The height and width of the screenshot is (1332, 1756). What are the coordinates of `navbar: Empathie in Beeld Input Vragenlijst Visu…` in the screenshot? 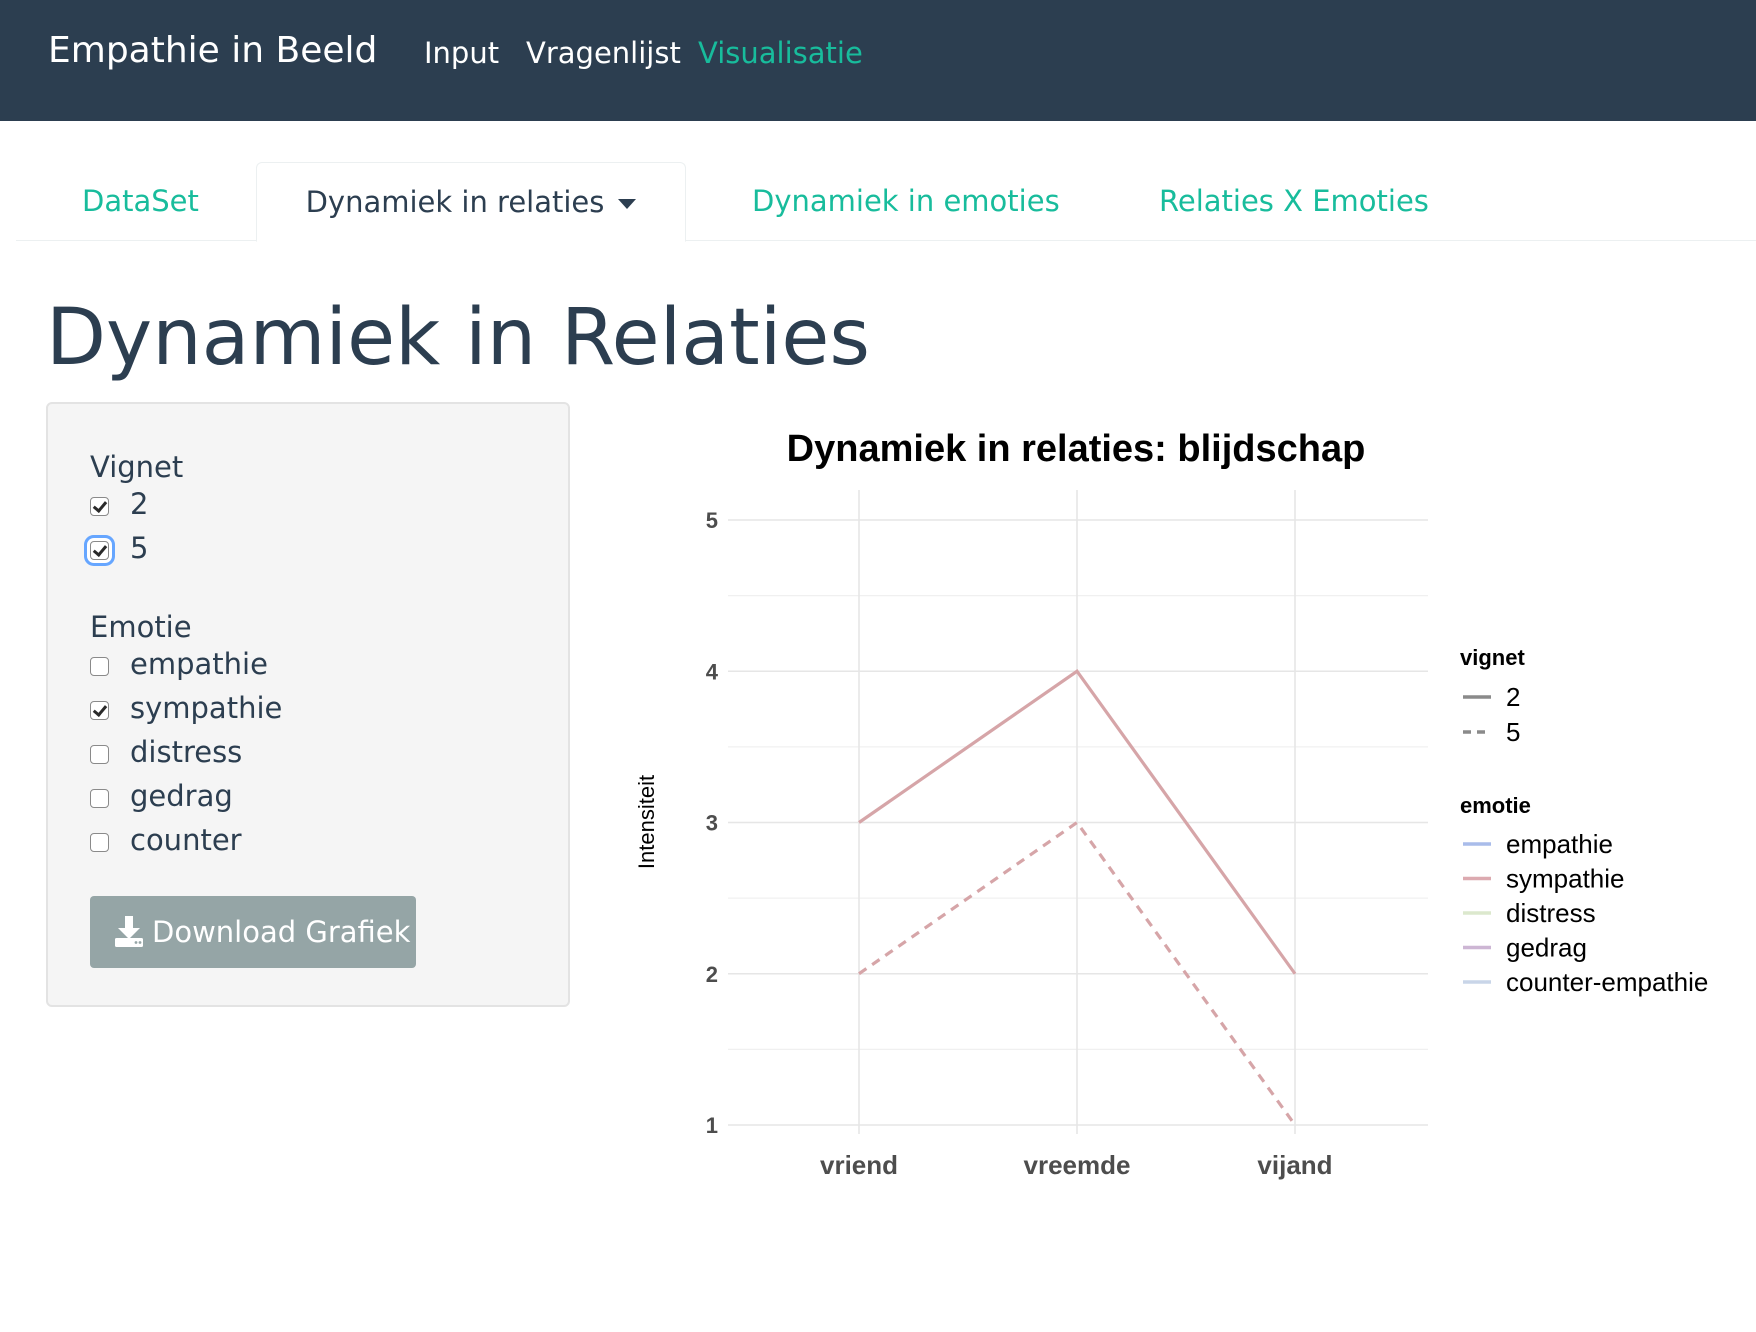 It's located at (878, 60).